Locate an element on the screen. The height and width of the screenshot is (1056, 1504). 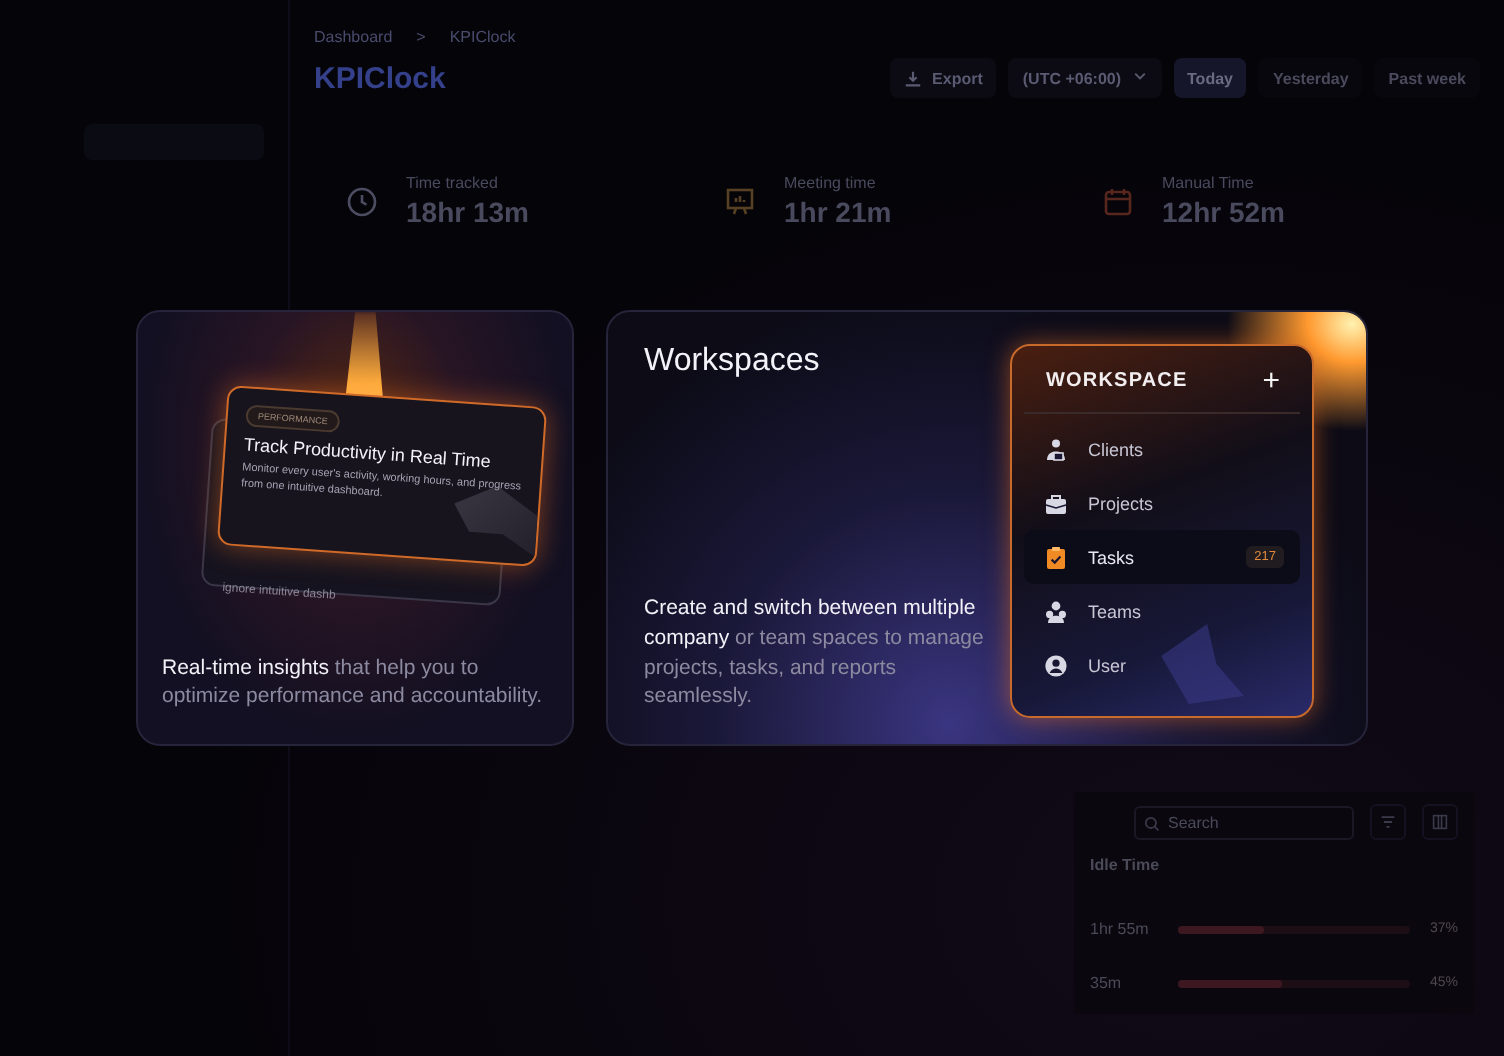
table-cell-text: 35m is located at coordinates (1107, 983).